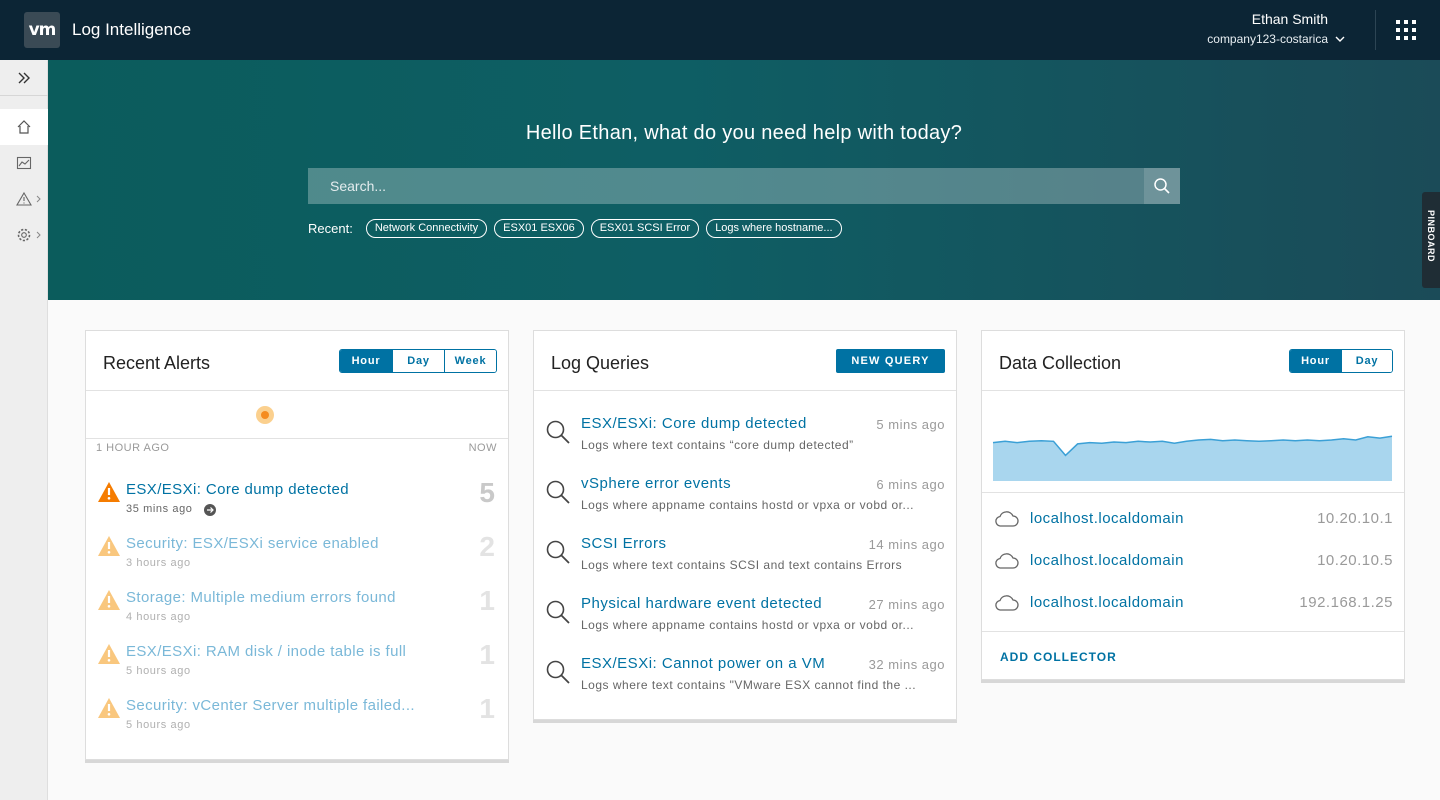  What do you see at coordinates (1289, 19) in the screenshot?
I see `user-name: Ethan Smith` at bounding box center [1289, 19].